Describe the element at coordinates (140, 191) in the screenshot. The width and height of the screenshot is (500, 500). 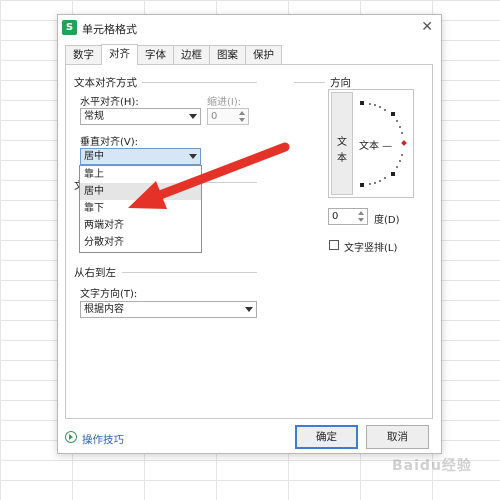
I see `dropdown-option-center: 居中` at that location.